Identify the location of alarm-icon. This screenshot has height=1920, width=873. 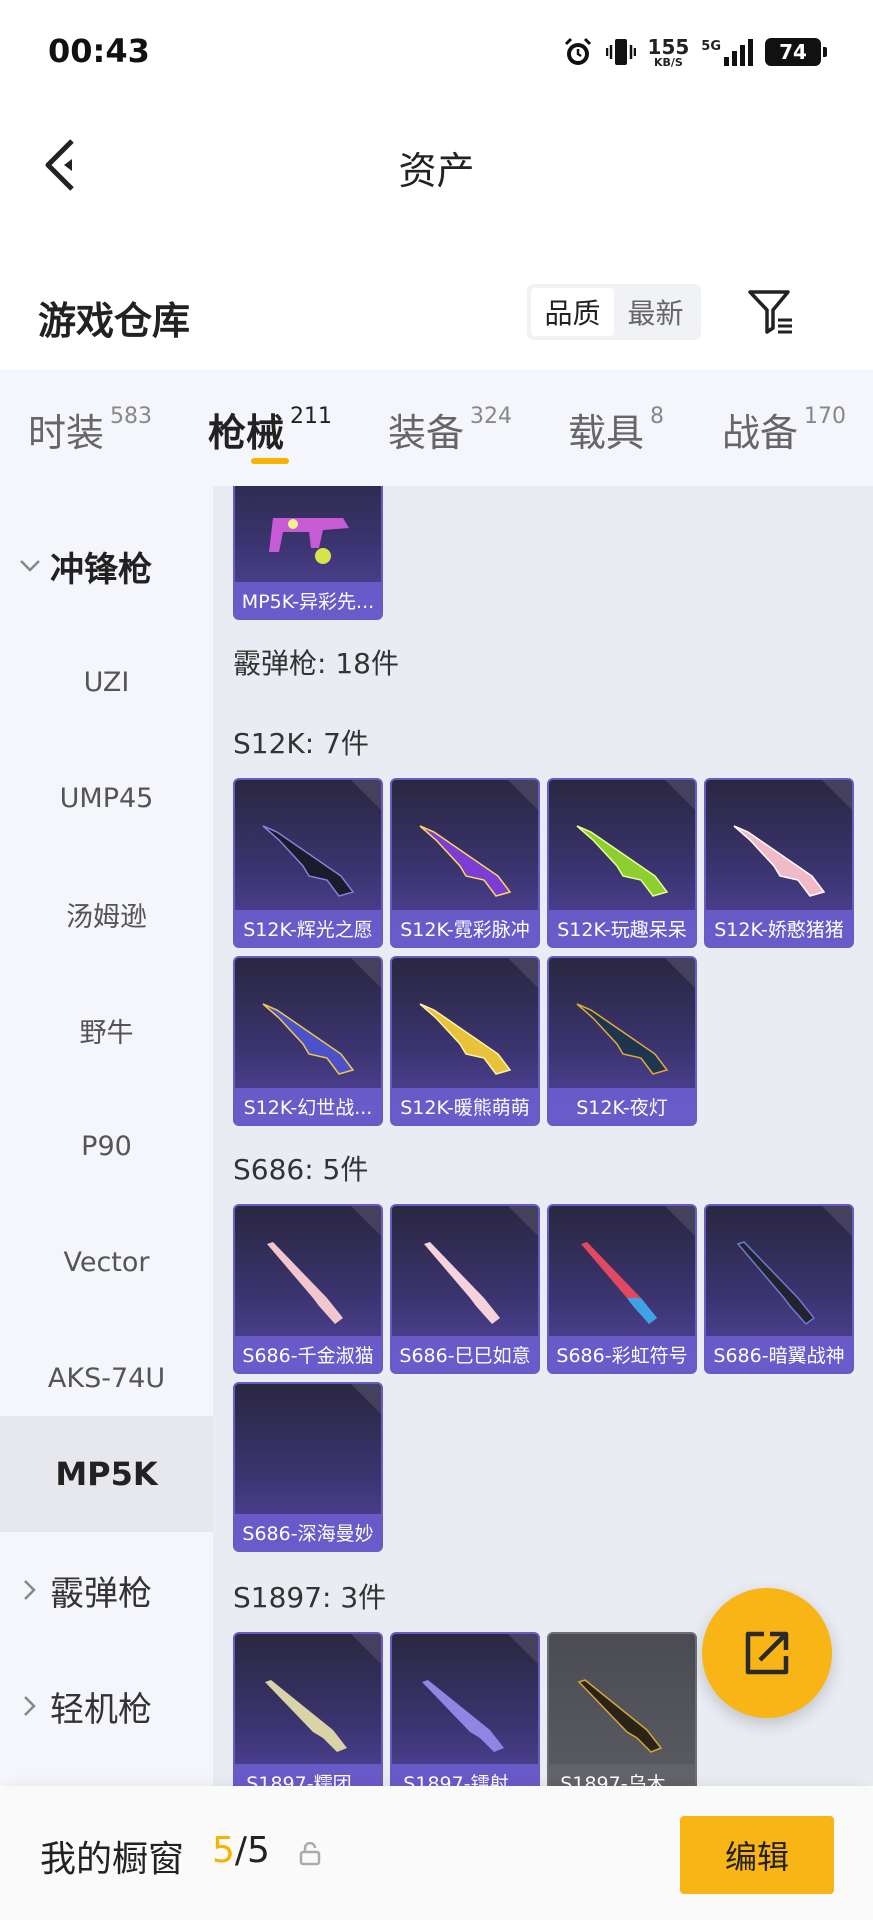
(577, 51).